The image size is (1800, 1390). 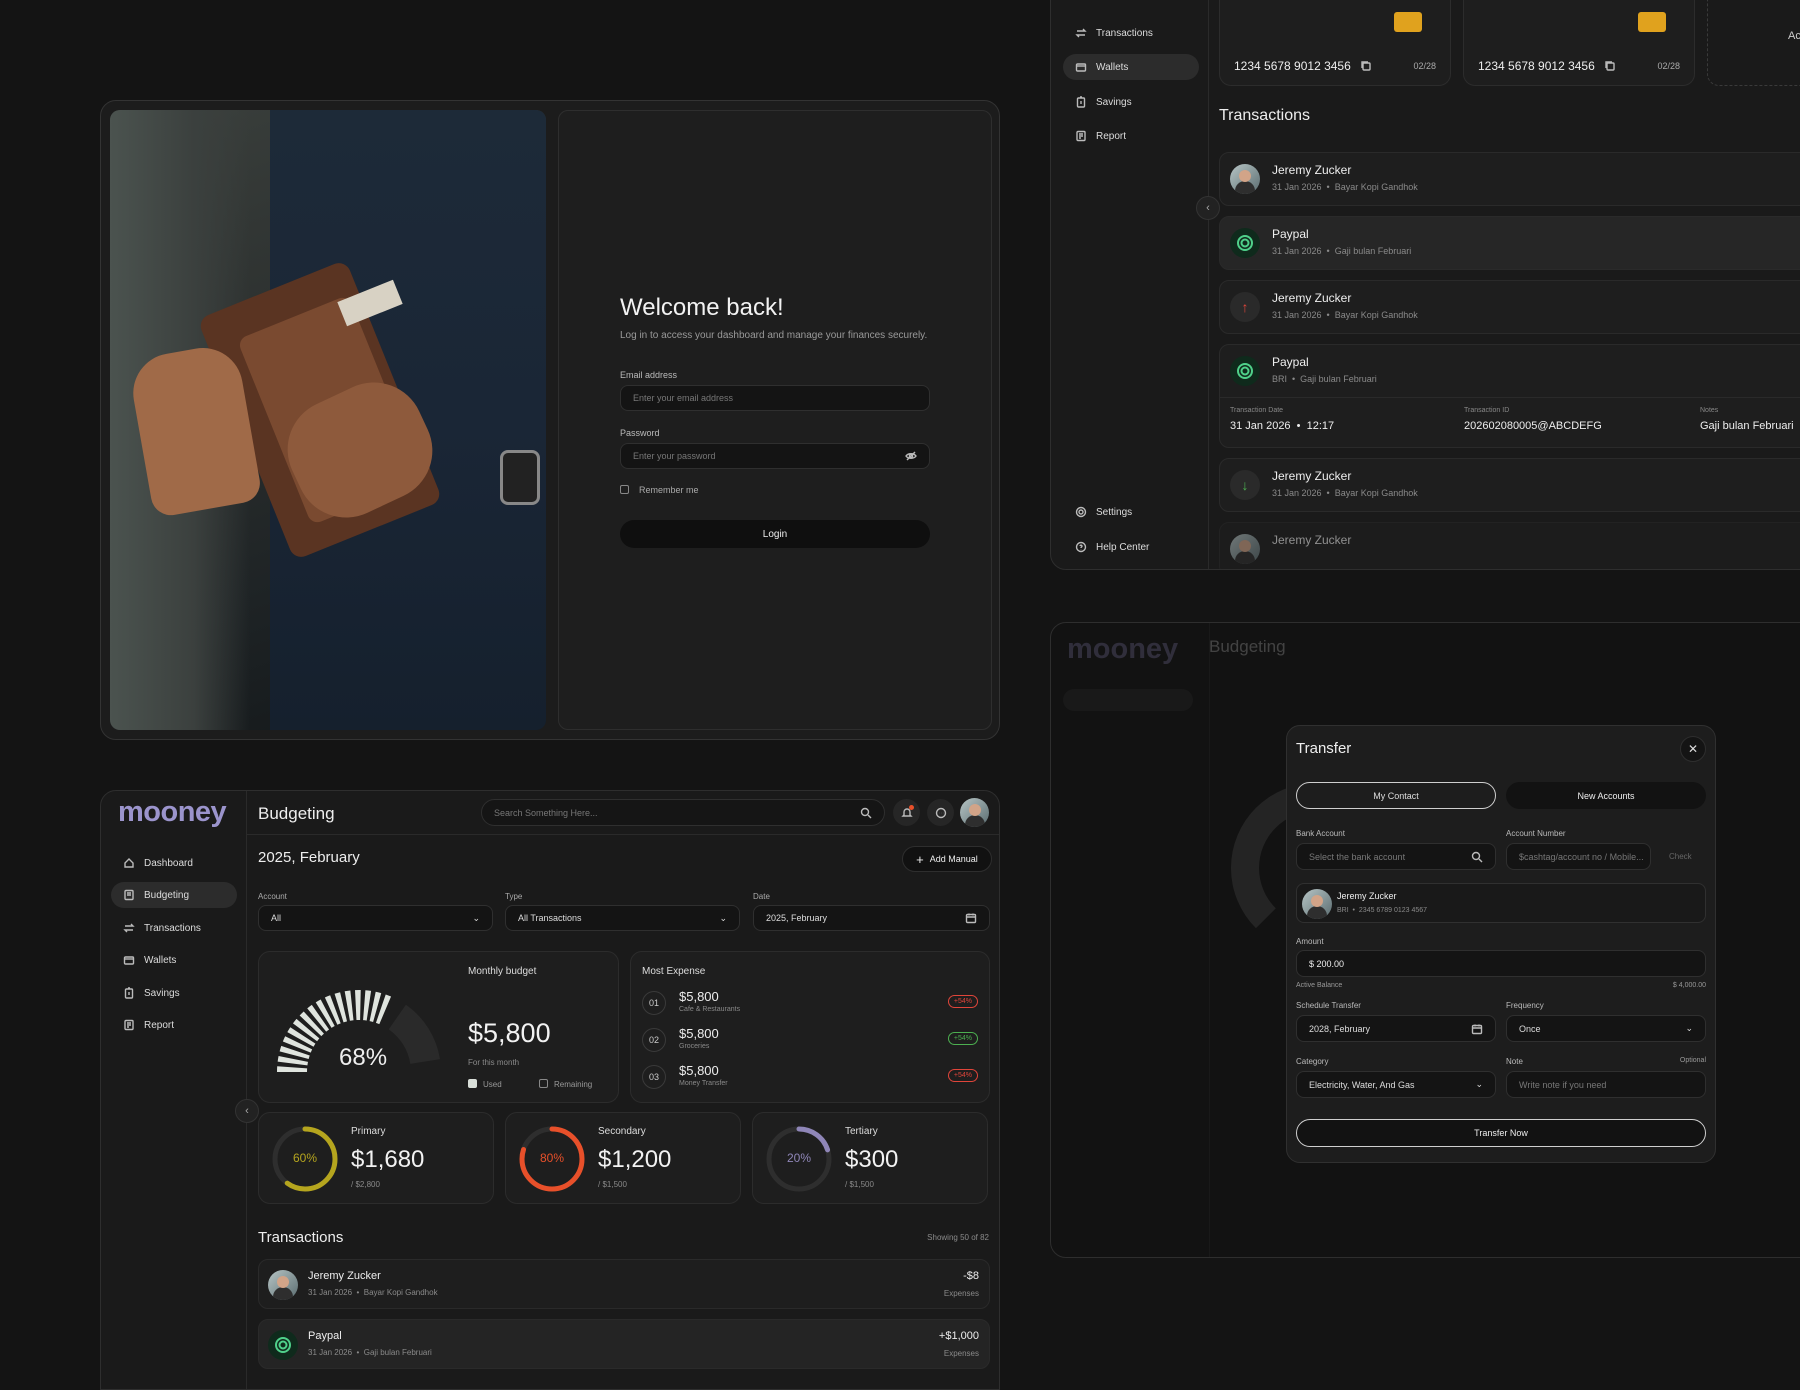 I want to click on add-card-placeholder: Ac, so click(x=1753, y=43).